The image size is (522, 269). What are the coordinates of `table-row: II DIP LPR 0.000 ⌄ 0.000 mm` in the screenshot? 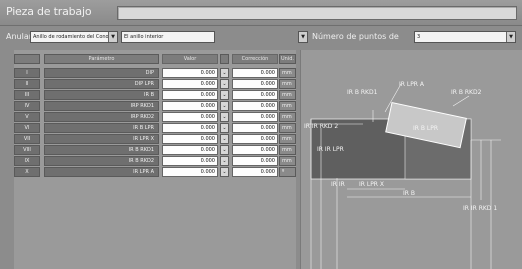 It's located at (155, 84).